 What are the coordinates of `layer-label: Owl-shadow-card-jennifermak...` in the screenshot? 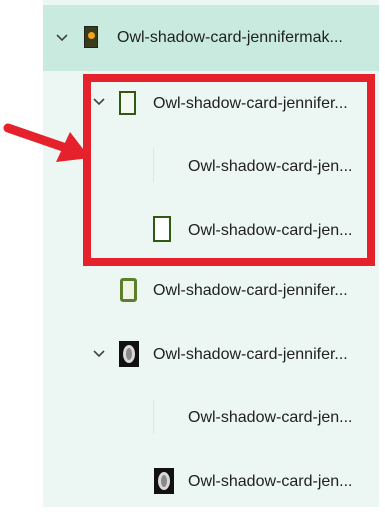 It's located at (230, 37).